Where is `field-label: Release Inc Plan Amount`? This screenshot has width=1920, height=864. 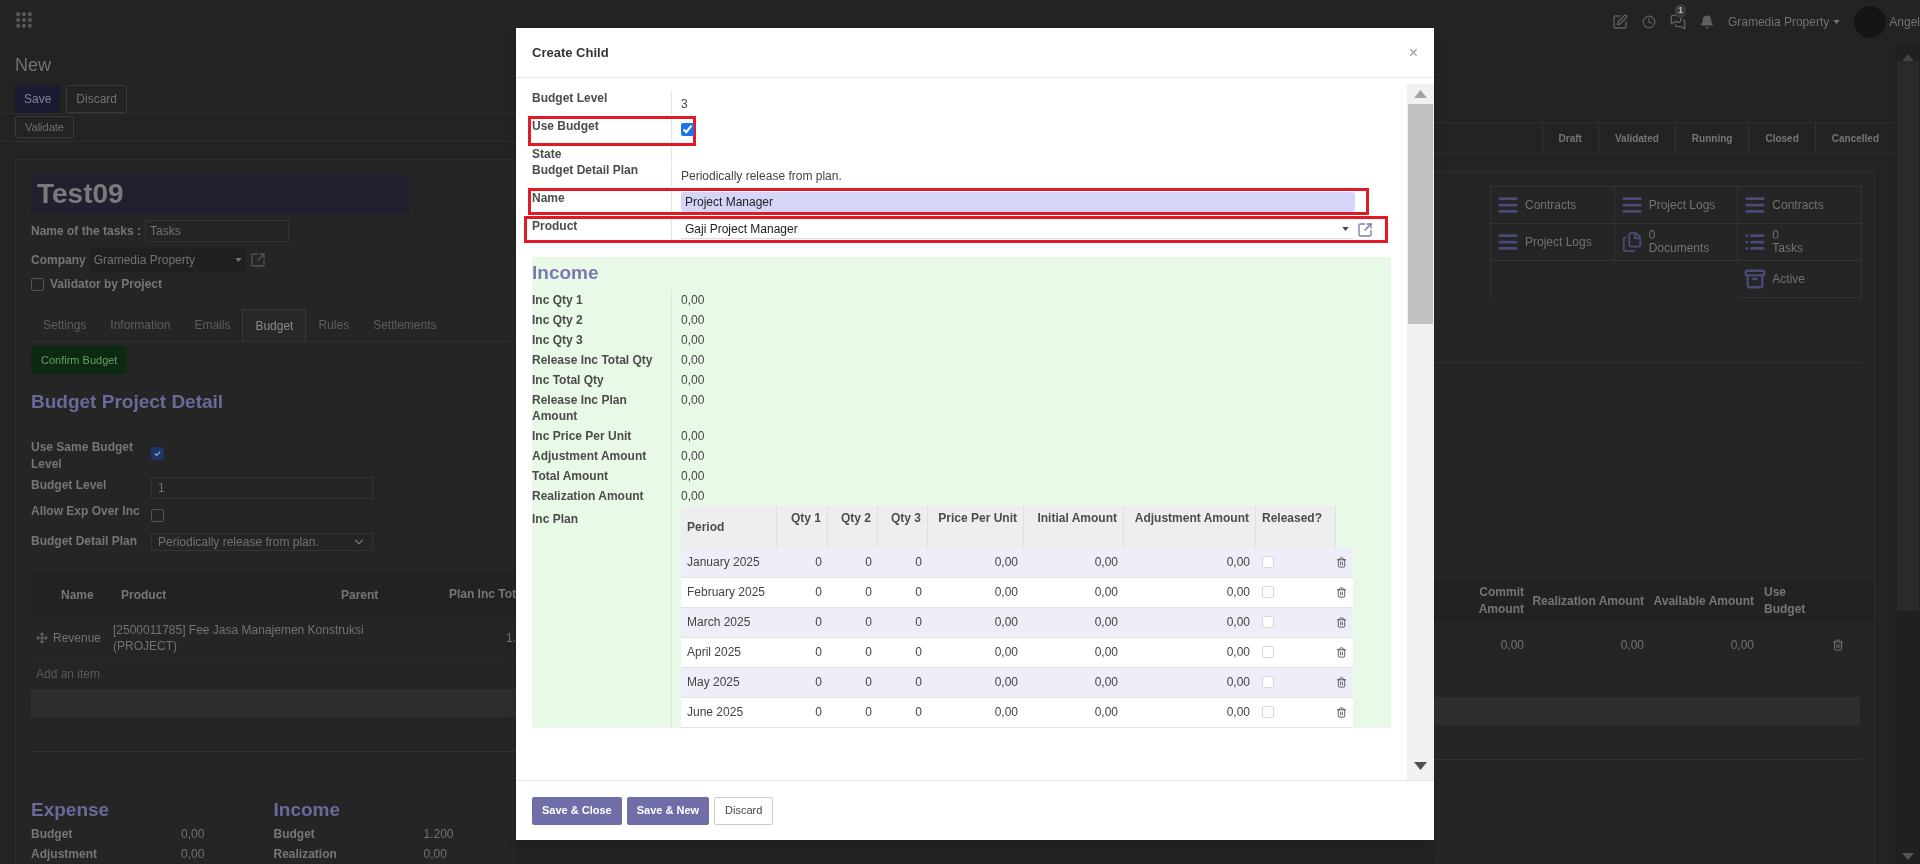
field-label: Release Inc Plan Amount is located at coordinates (602, 407).